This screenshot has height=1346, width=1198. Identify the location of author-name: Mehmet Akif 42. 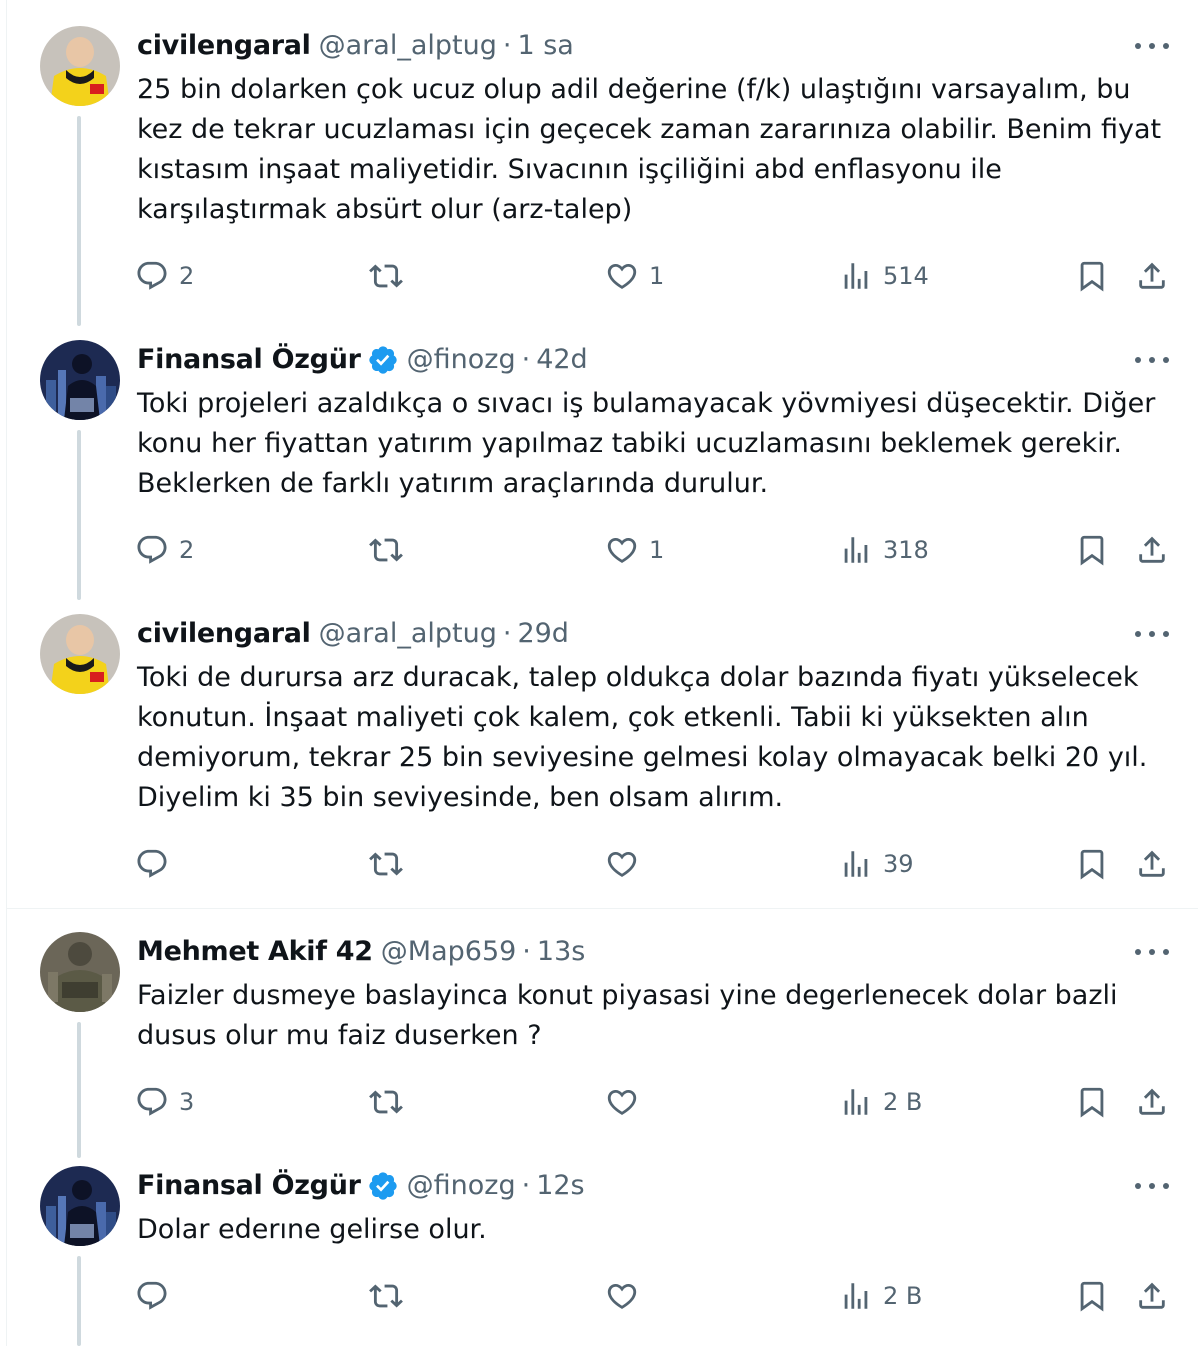
(255, 952).